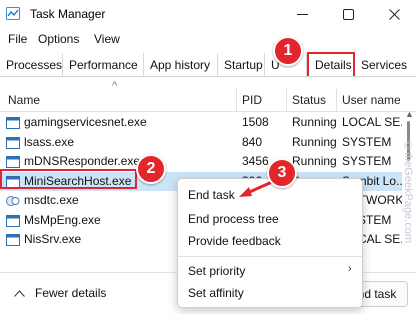 Image resolution: width=416 pixels, height=314 pixels. Describe the element at coordinates (208, 39) in the screenshot. I see `menu-bar: File Options View` at that location.